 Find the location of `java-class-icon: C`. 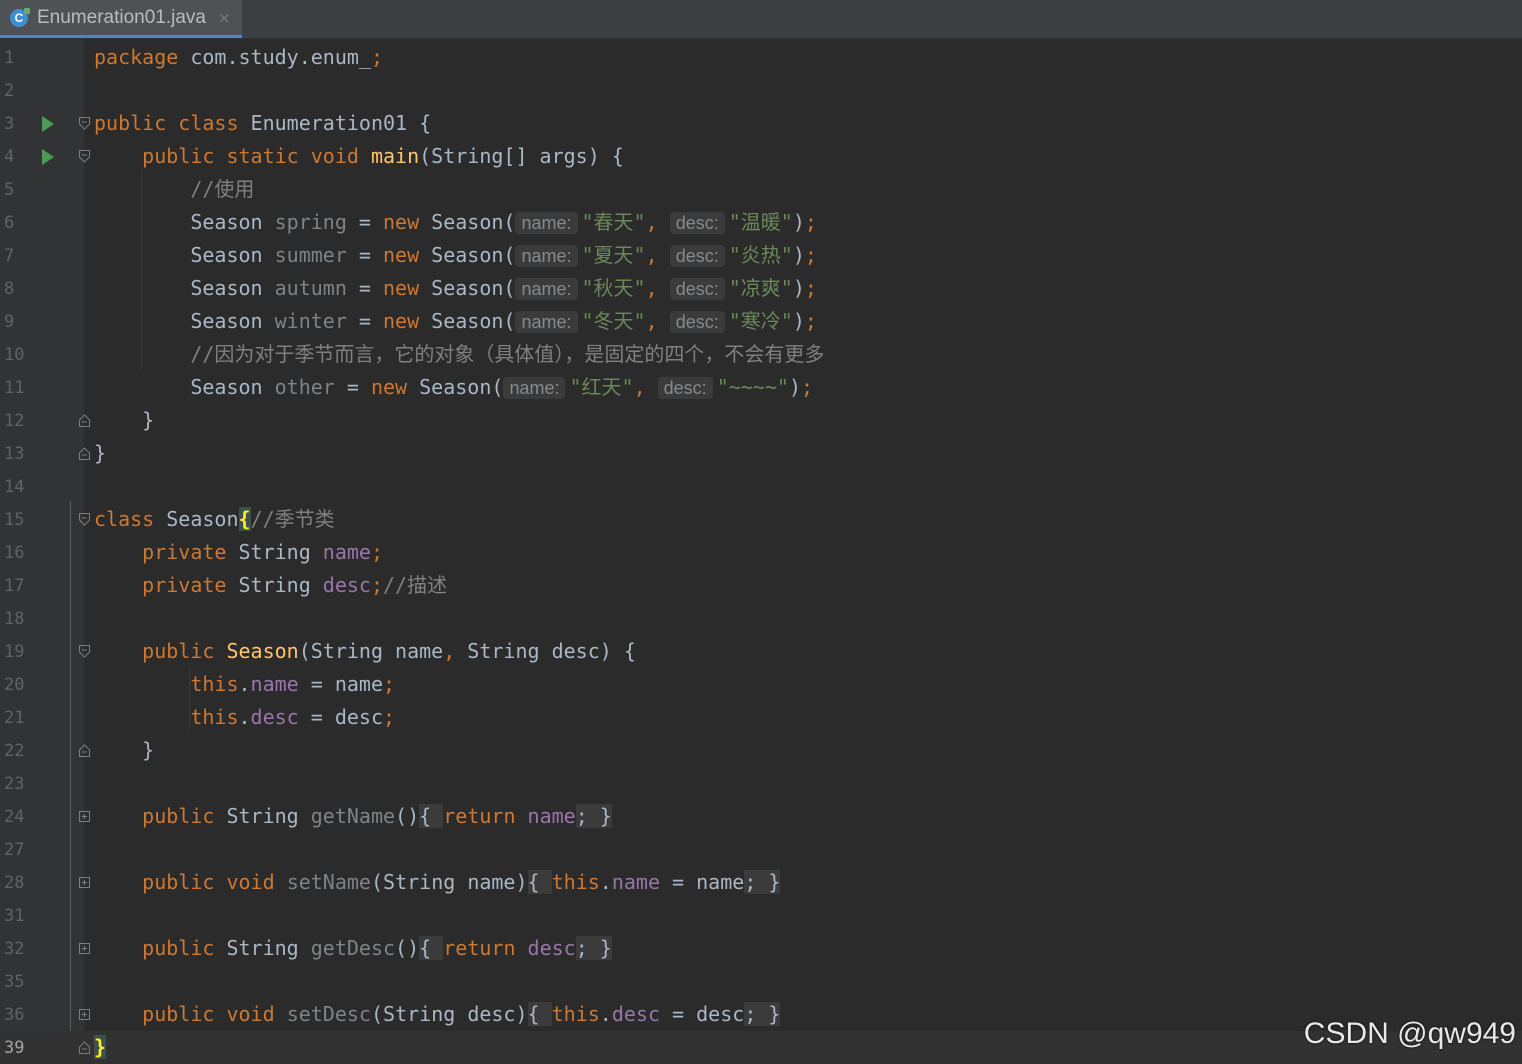

java-class-icon: C is located at coordinates (20, 17).